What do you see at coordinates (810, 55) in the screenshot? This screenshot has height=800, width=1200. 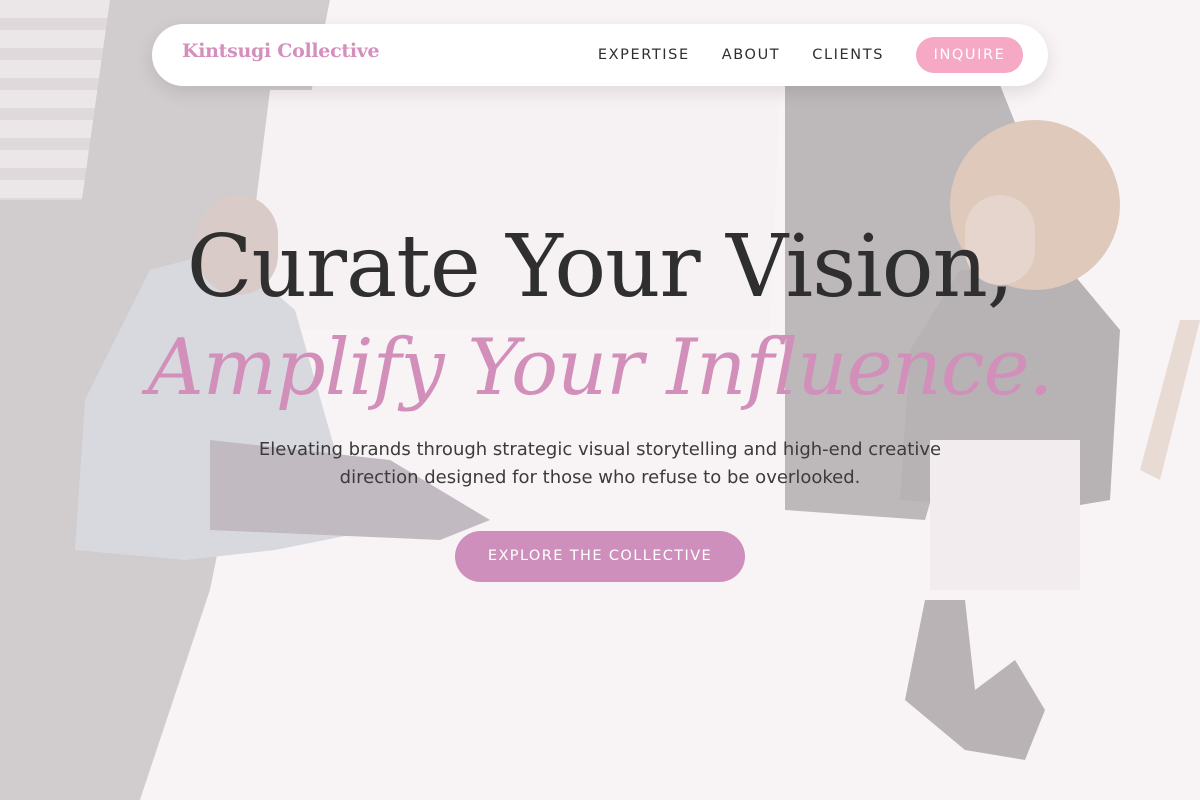 I see `nav-links: EXPERTISE ABOUT CLIENTS INQUIRE` at bounding box center [810, 55].